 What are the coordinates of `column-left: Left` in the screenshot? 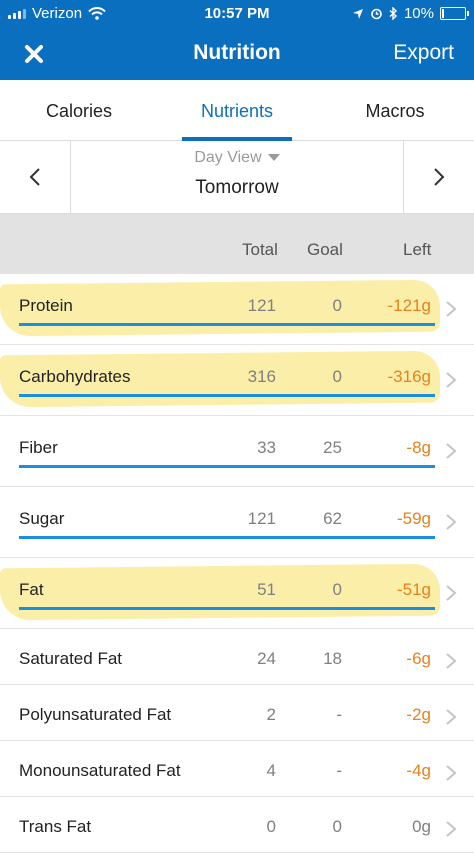 It's located at (417, 249).